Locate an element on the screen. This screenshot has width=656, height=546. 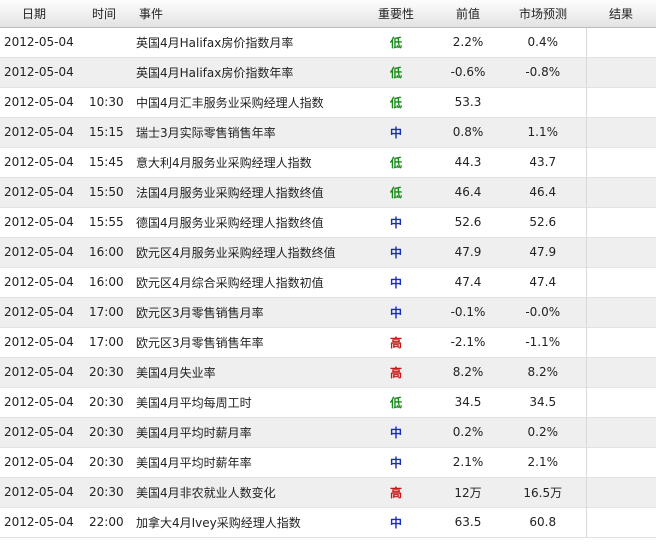
forecast-cell: 0.2% is located at coordinates (543, 432).